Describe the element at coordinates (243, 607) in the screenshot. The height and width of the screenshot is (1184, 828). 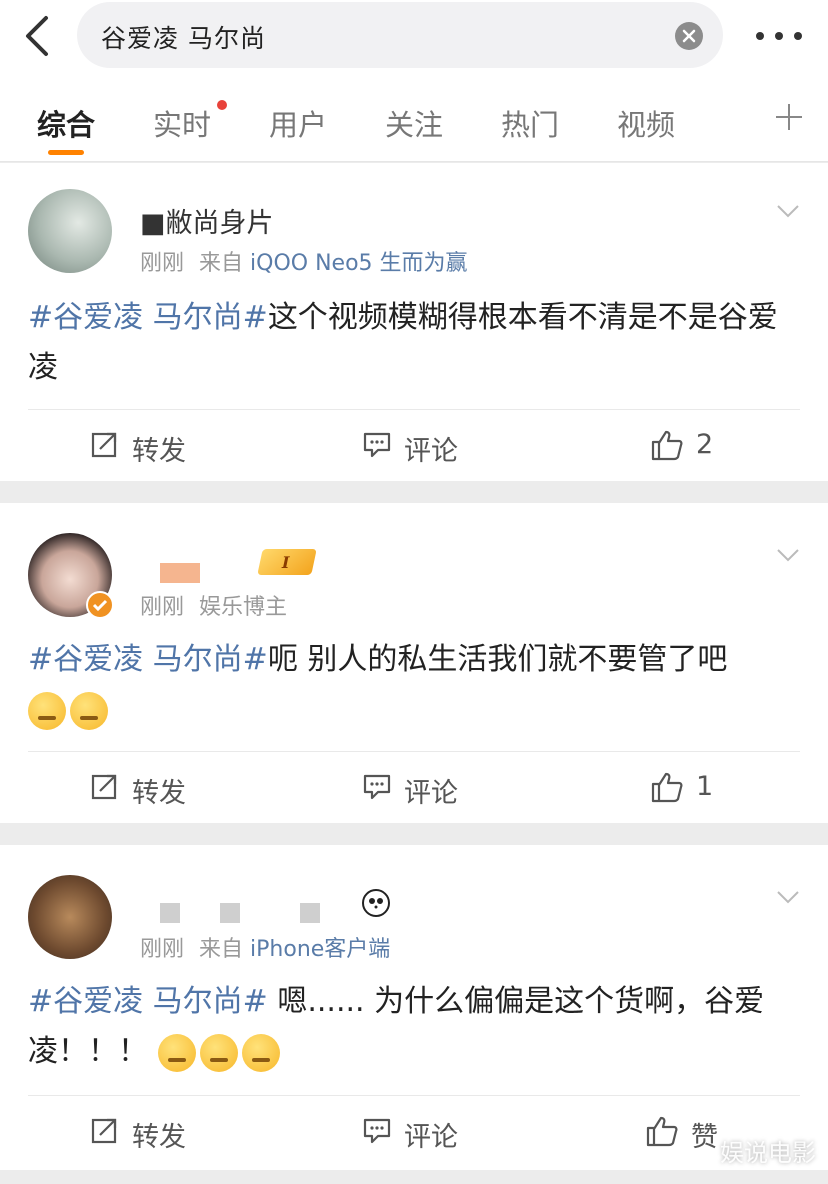
I see `verified-label: 娱乐博主` at that location.